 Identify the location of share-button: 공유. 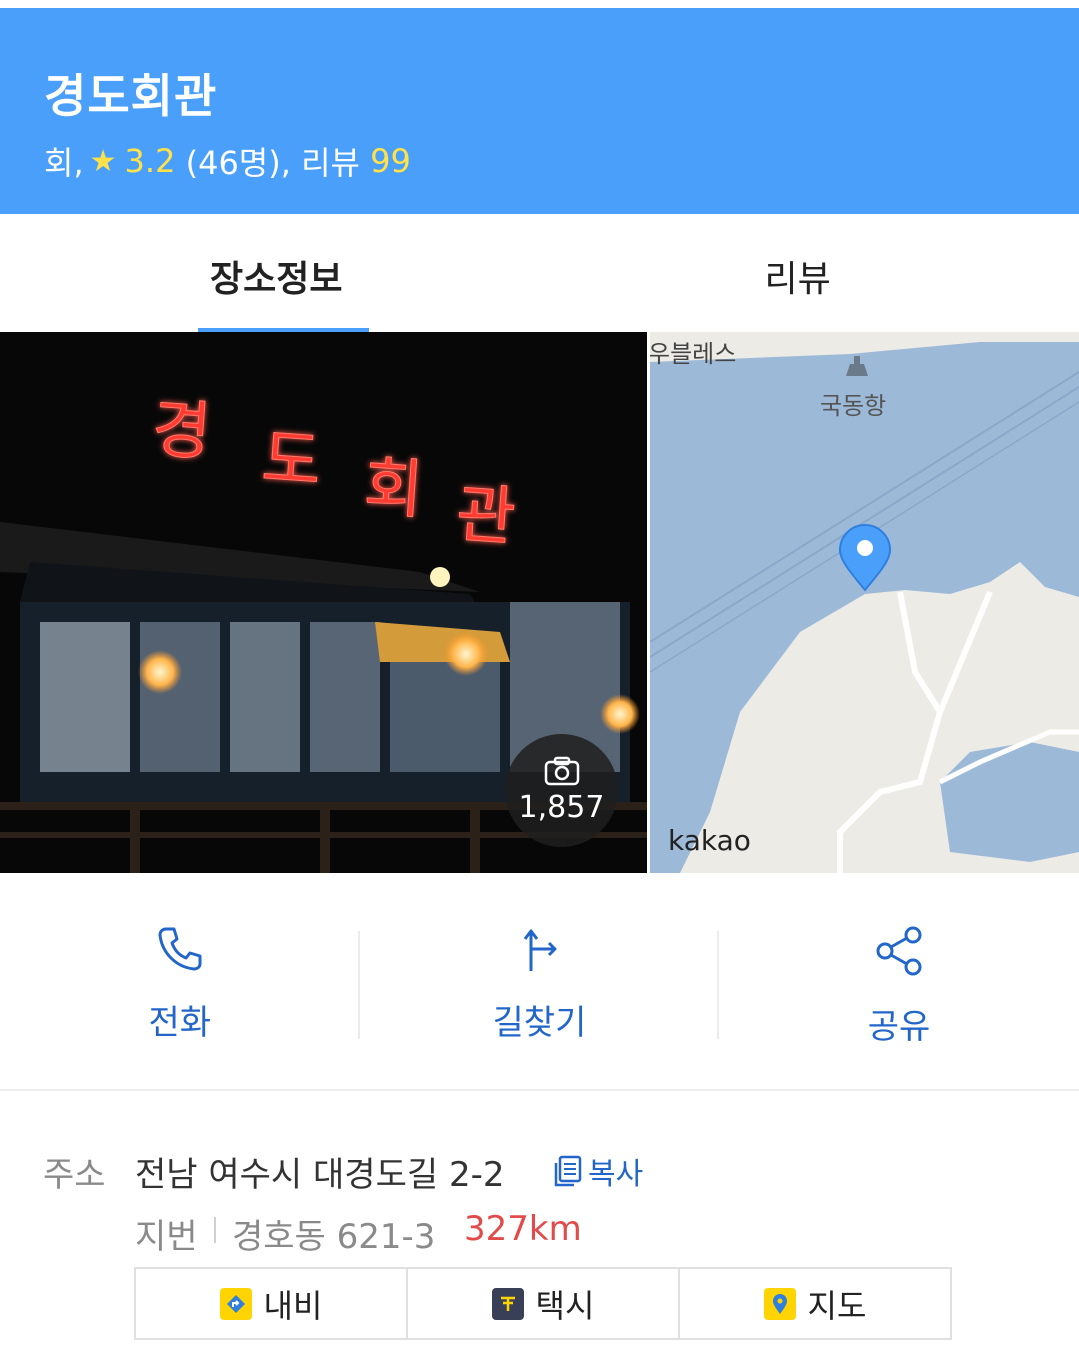
(899, 981).